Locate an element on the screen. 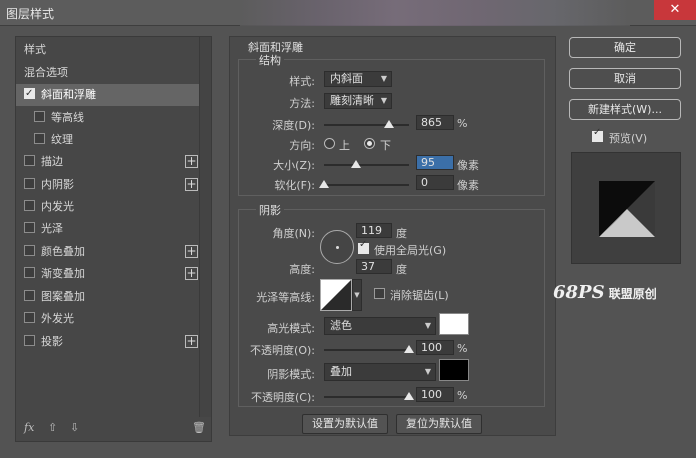  style-item: 投影 + is located at coordinates (108, 342).